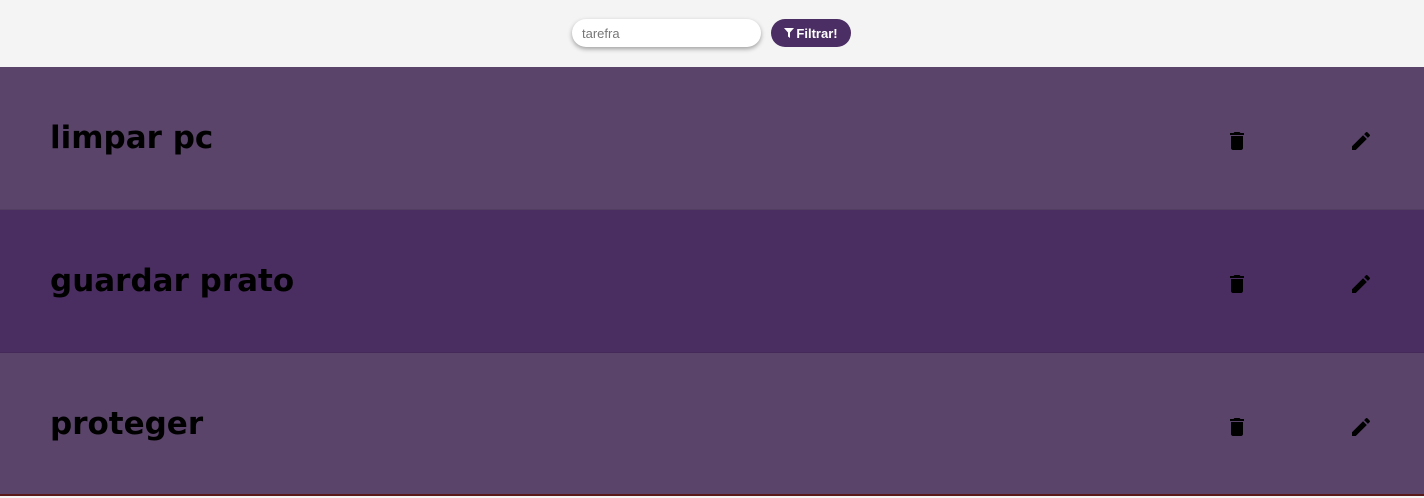  Describe the element at coordinates (172, 281) in the screenshot. I see `task-title: guardar prato` at that location.